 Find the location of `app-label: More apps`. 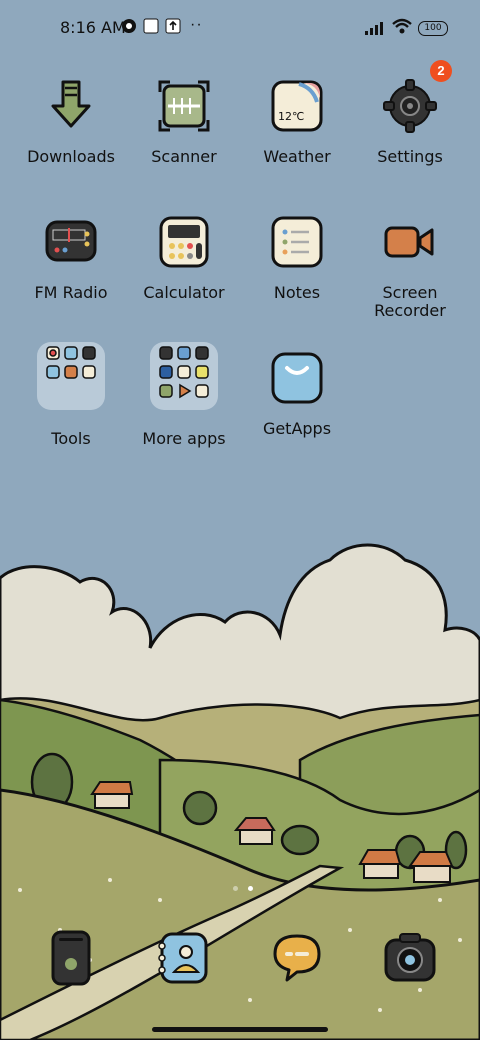

app-label: More apps is located at coordinates (184, 438).